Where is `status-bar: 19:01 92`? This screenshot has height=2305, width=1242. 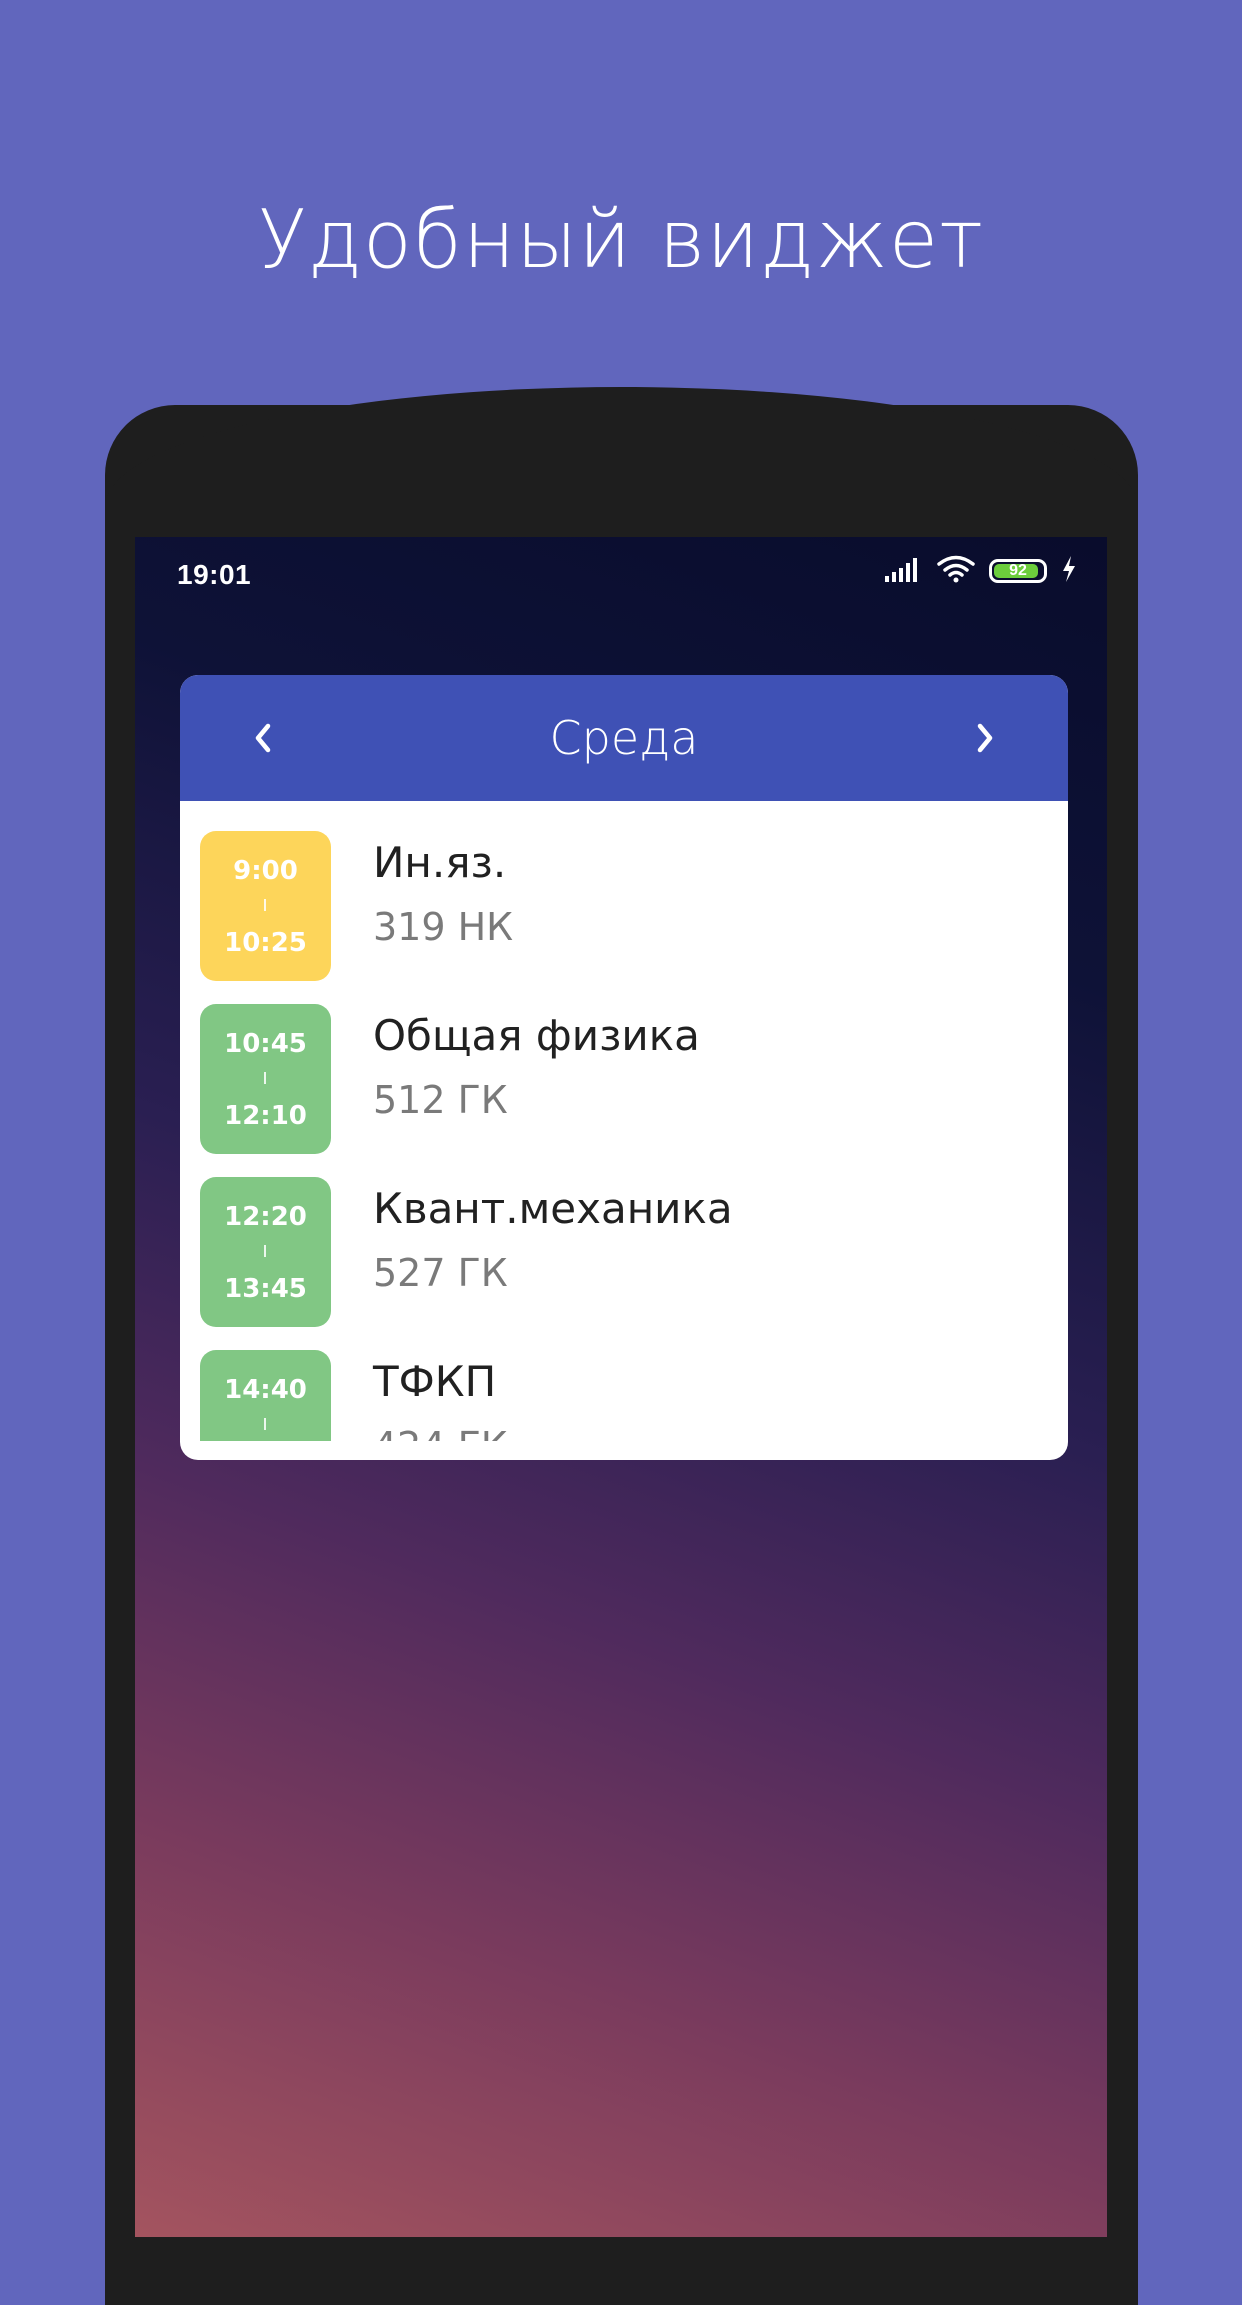 status-bar: 19:01 92 is located at coordinates (621, 572).